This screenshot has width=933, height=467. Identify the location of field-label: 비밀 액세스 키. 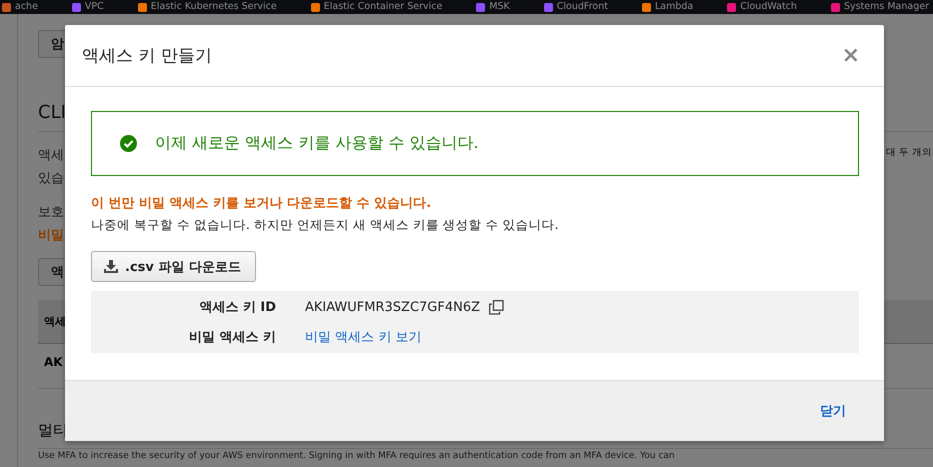
(232, 337).